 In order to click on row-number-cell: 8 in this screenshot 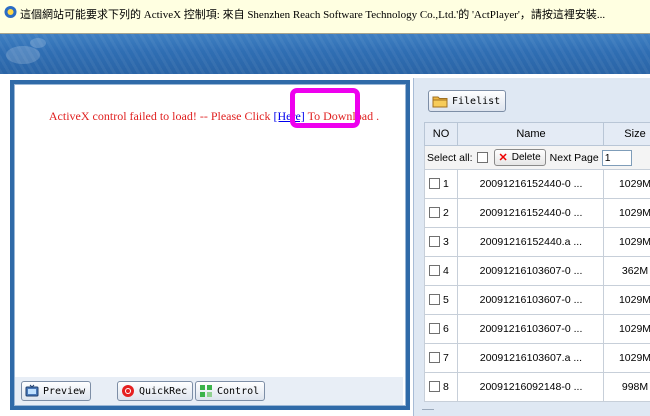, I will do `click(441, 387)`.